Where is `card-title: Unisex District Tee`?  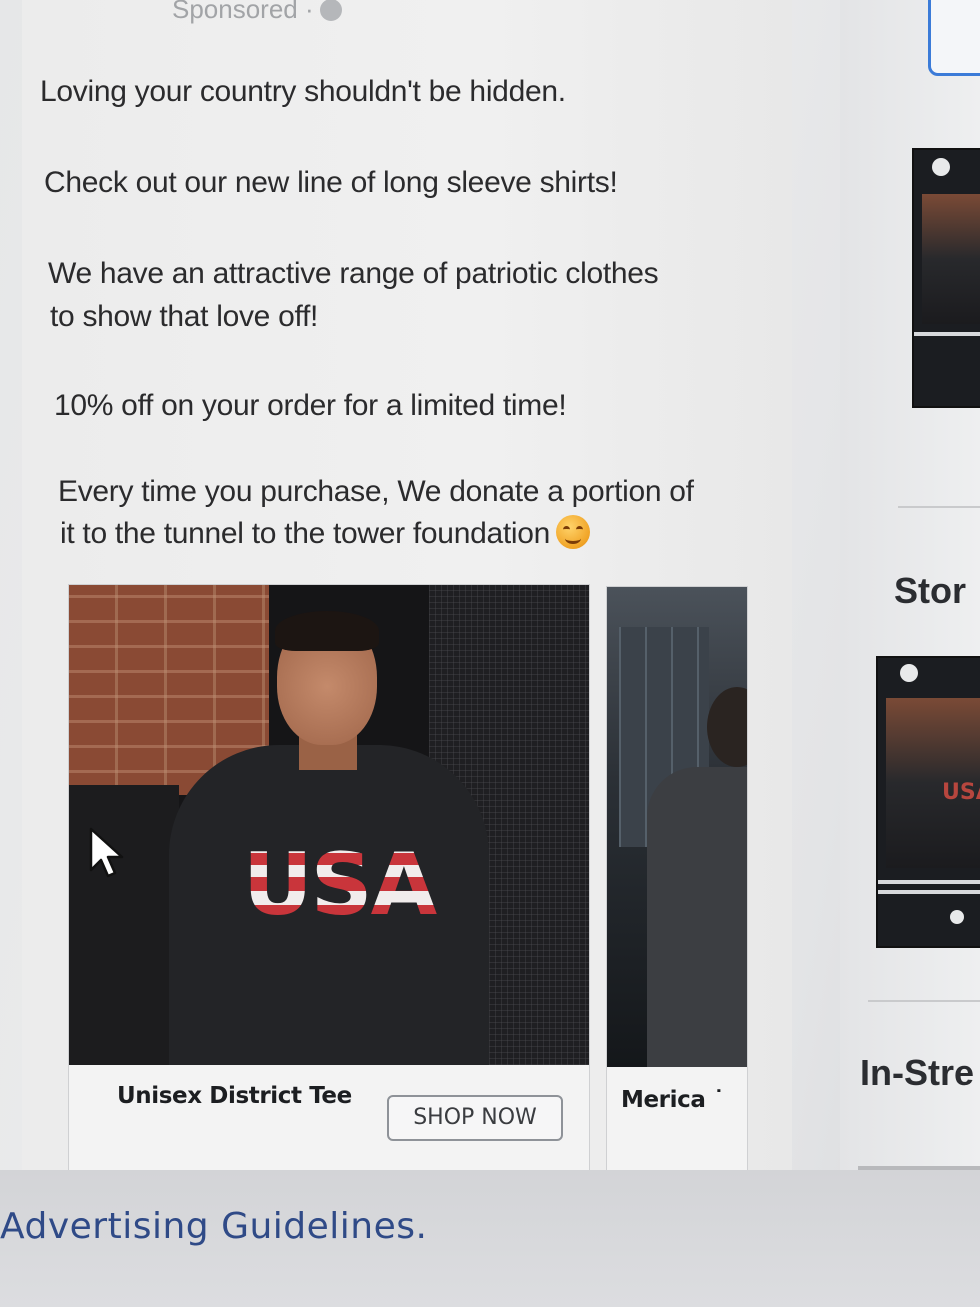 card-title: Unisex District Tee is located at coordinates (234, 1096).